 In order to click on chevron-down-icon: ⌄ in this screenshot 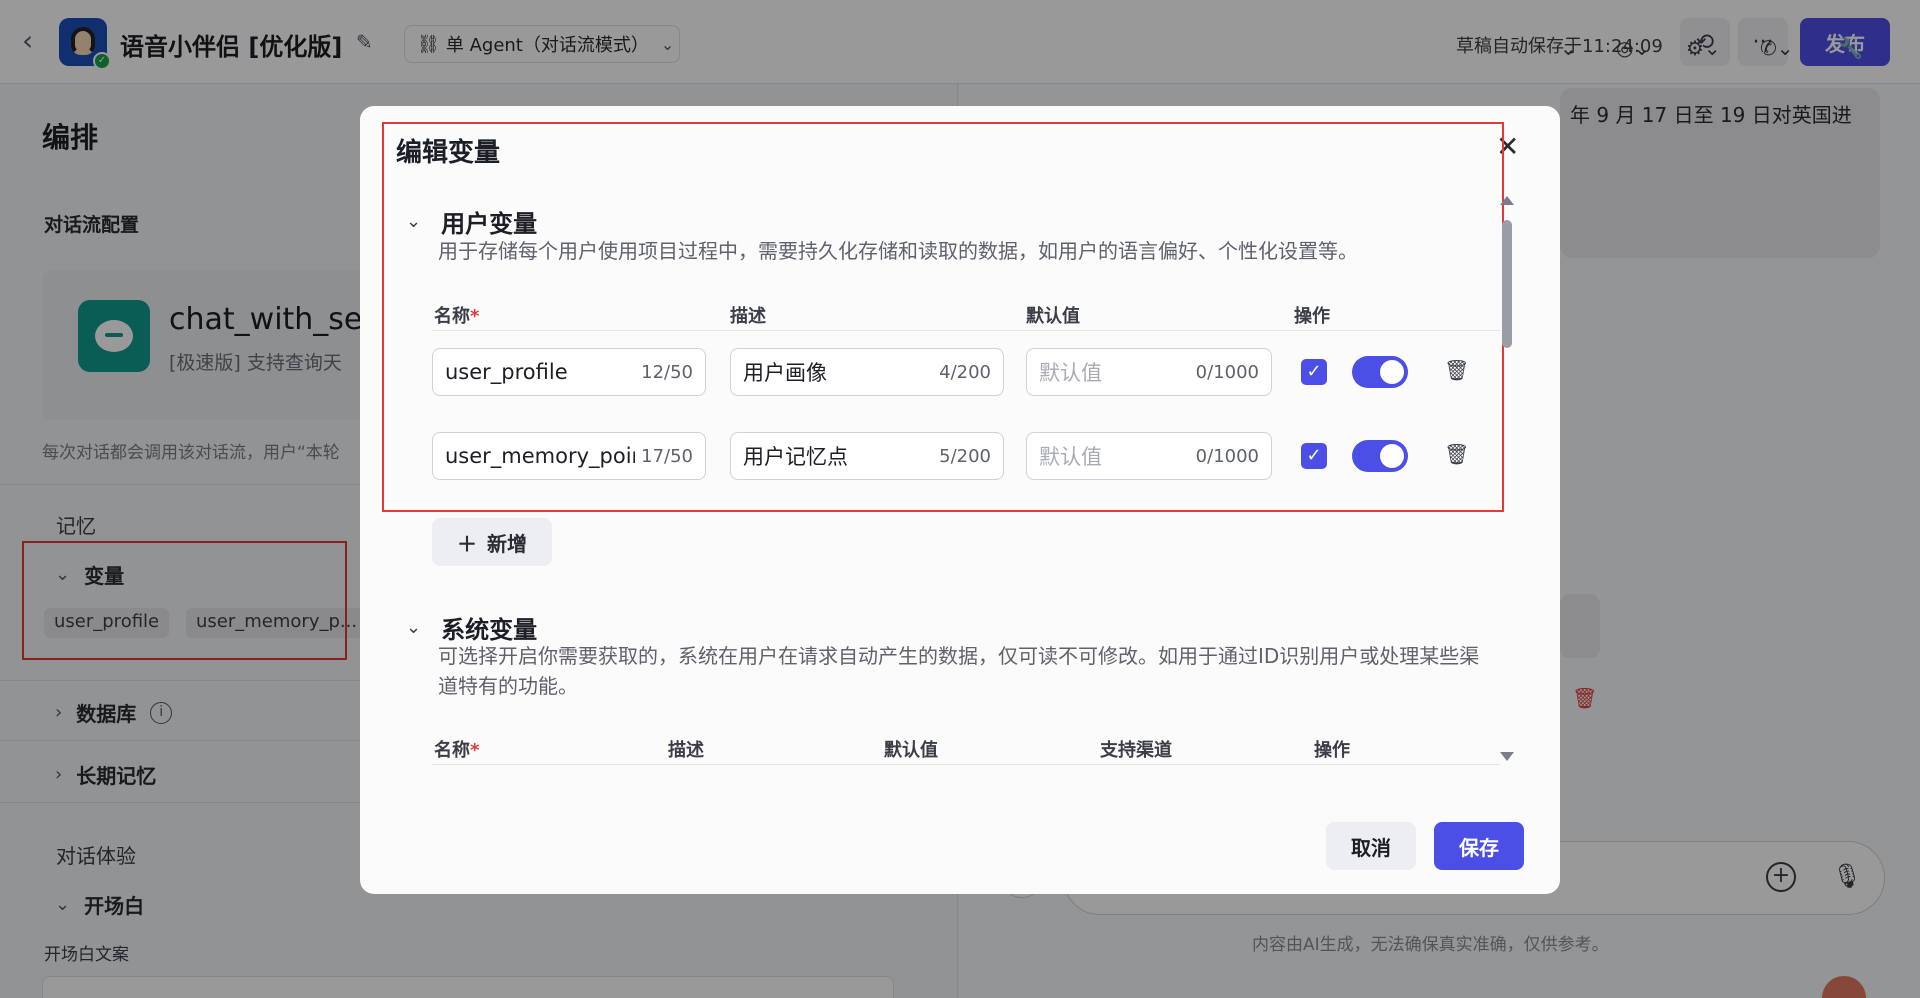, I will do `click(414, 627)`.